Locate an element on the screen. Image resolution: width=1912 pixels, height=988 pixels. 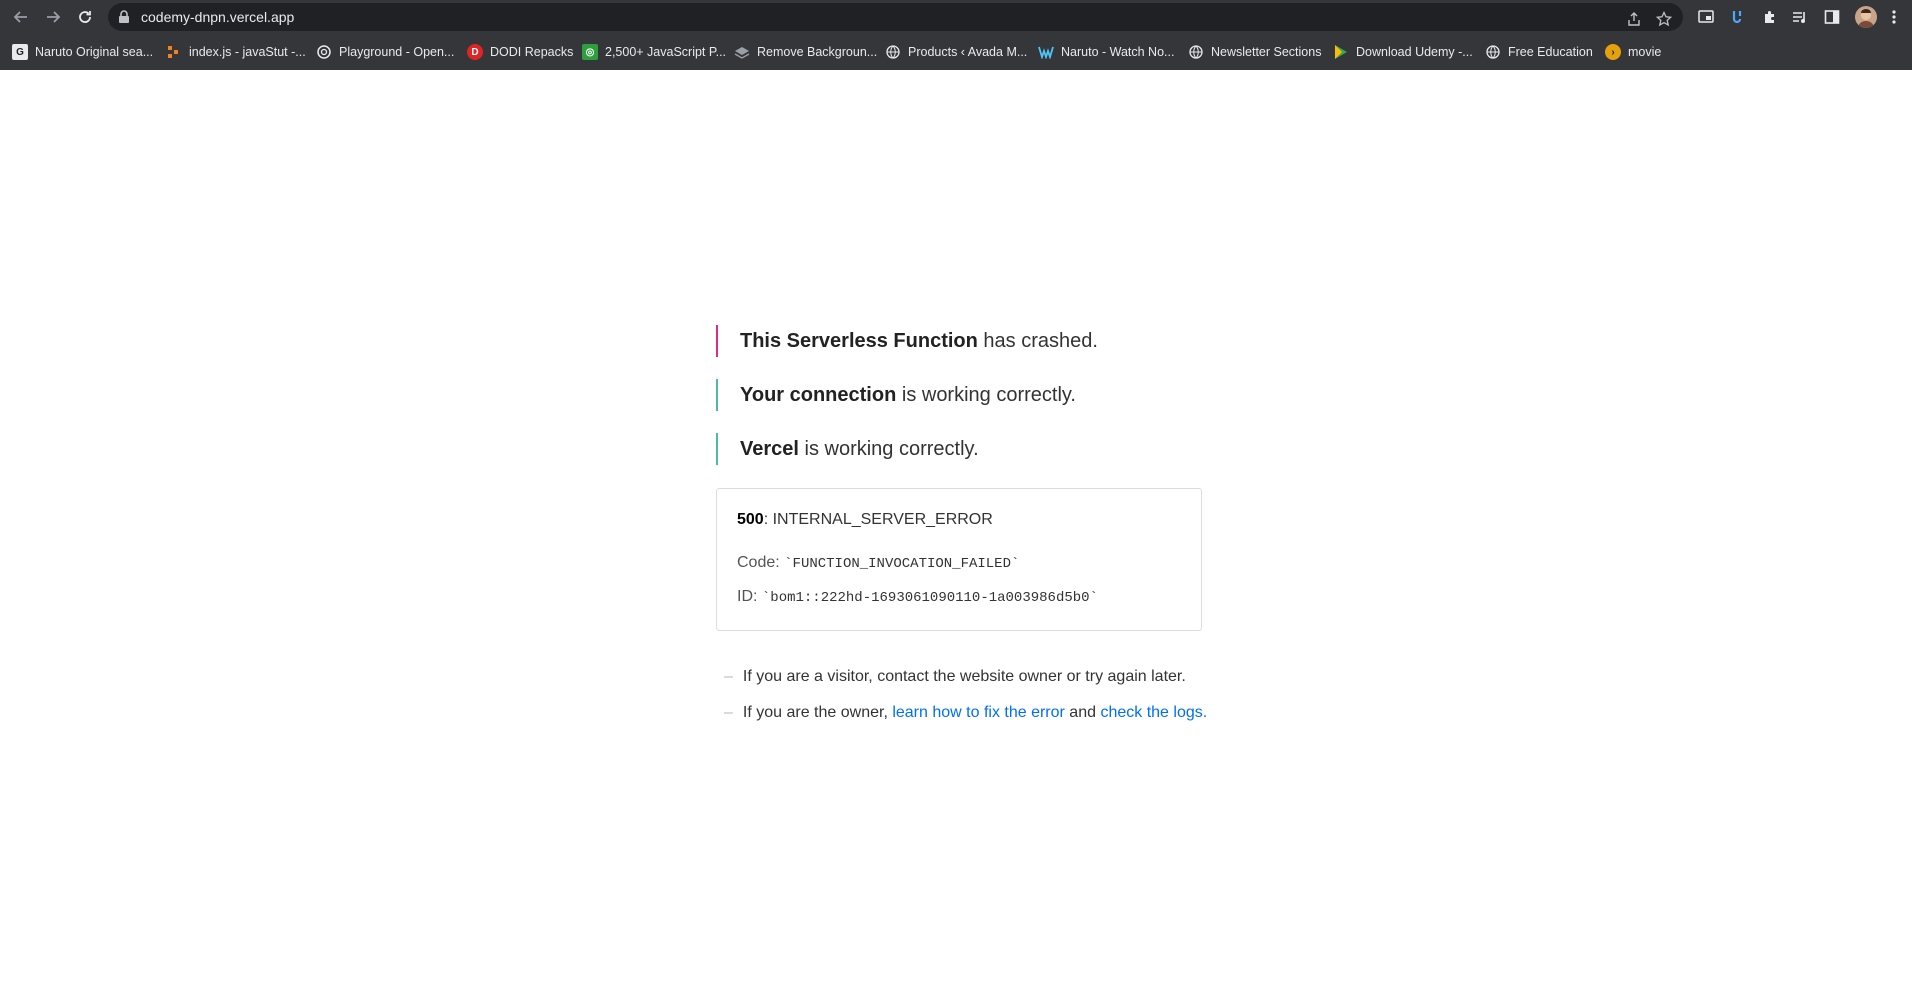
lock-icon is located at coordinates (124, 16).